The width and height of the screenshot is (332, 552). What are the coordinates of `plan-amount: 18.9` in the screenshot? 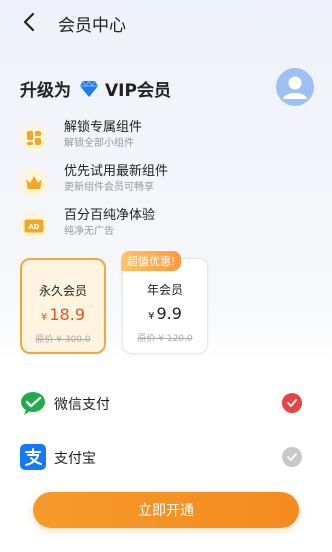 It's located at (67, 314).